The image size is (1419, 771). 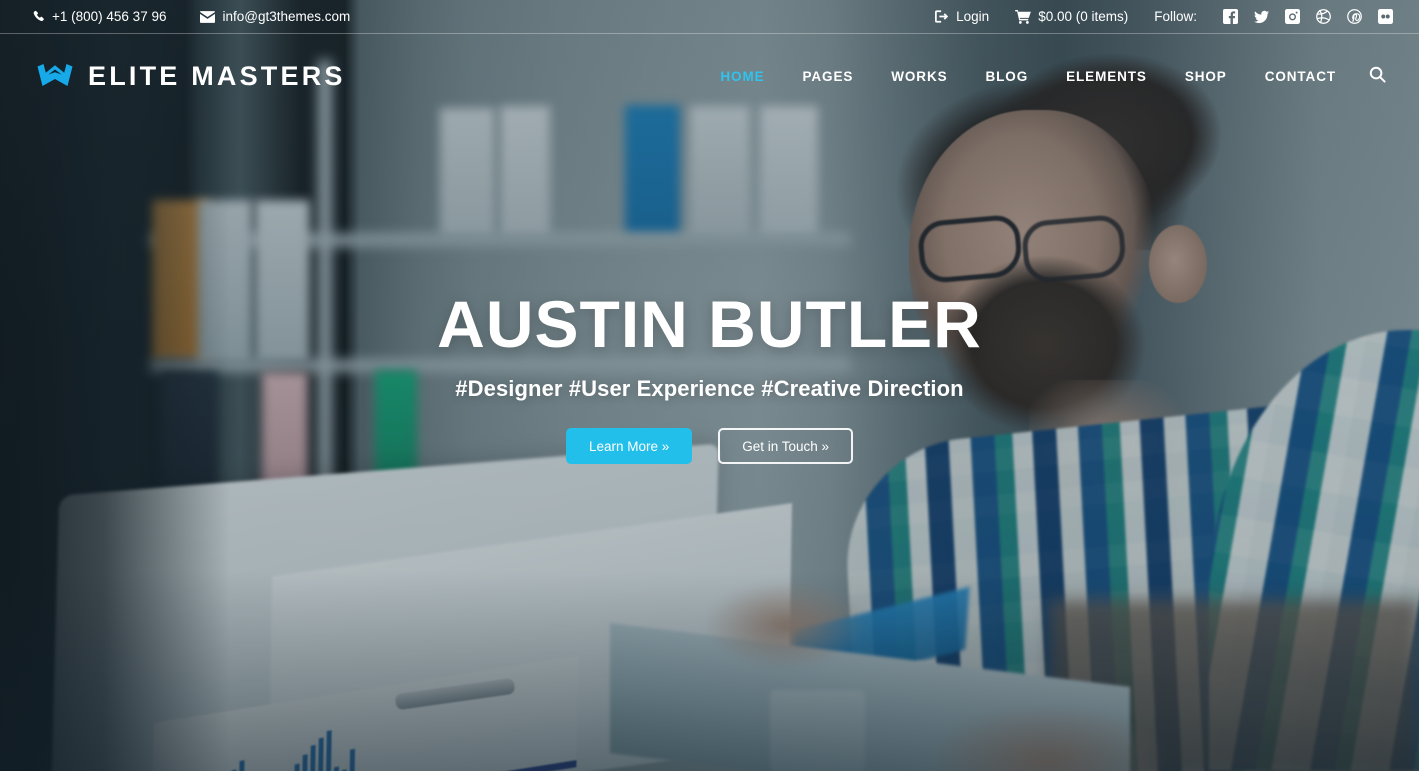 I want to click on login-link: Login, so click(x=962, y=16).